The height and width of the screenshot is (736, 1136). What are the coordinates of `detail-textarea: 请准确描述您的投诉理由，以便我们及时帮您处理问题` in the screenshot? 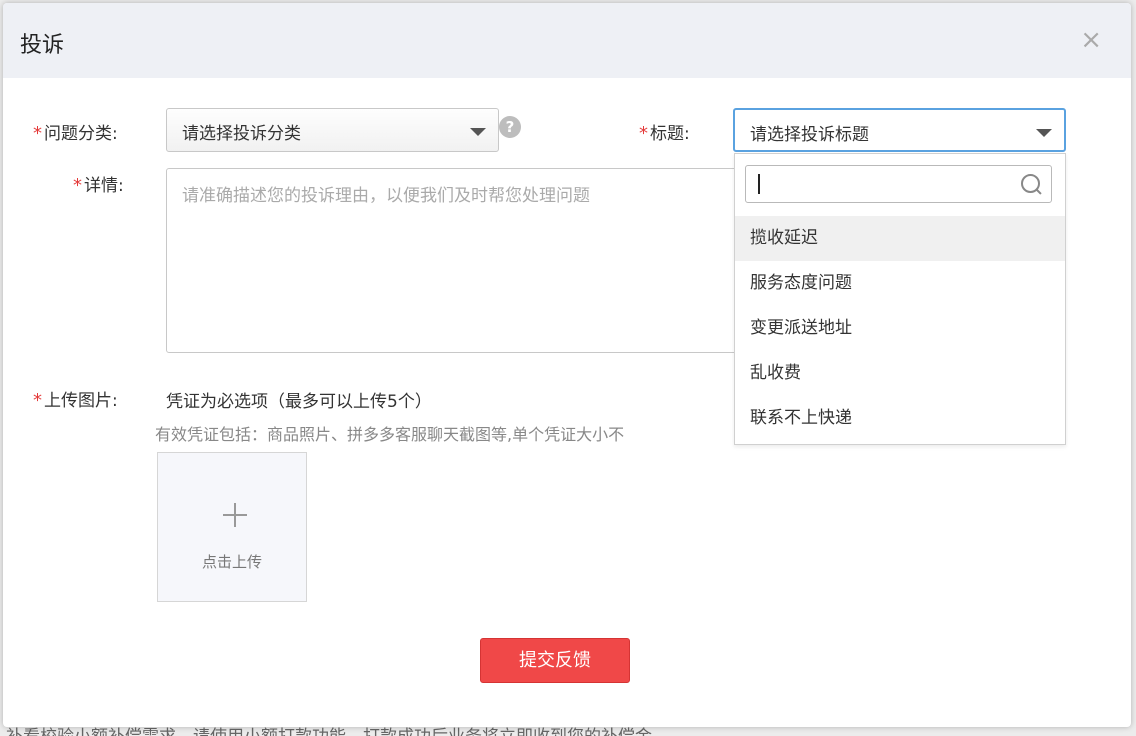 It's located at (466, 260).